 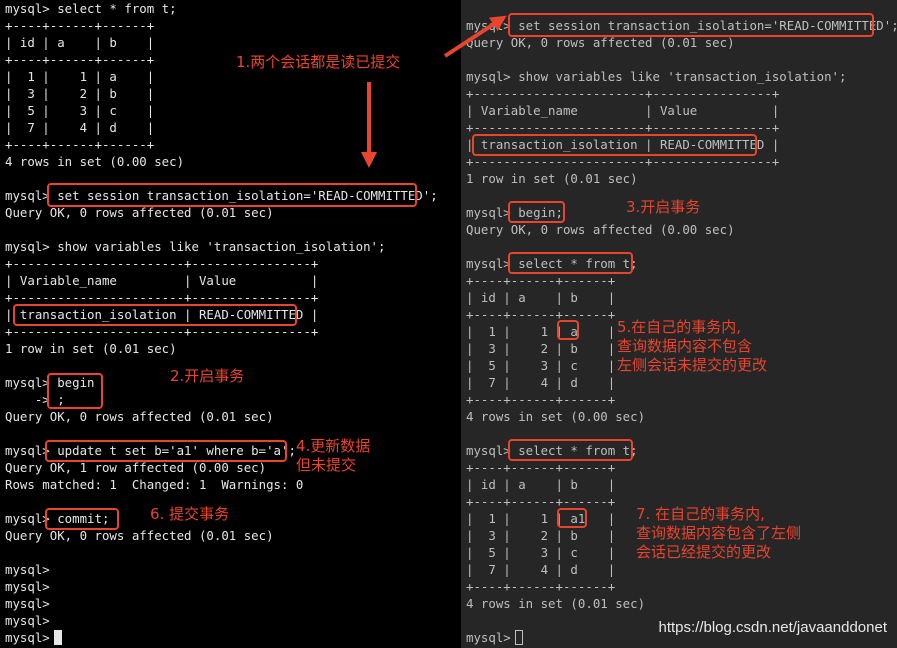 I want to click on left-update-highlight, so click(x=166, y=451).